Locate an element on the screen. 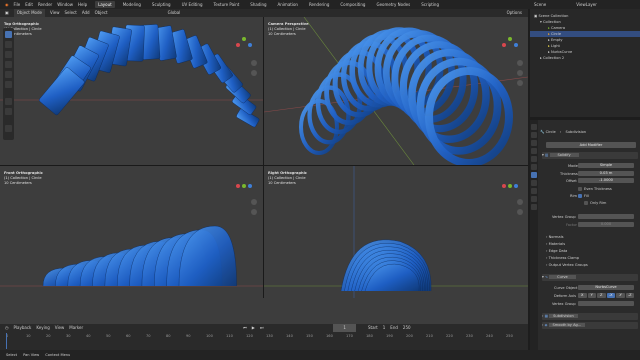 The height and width of the screenshot is (360, 640). menu-keying: Keying is located at coordinates (42, 328).